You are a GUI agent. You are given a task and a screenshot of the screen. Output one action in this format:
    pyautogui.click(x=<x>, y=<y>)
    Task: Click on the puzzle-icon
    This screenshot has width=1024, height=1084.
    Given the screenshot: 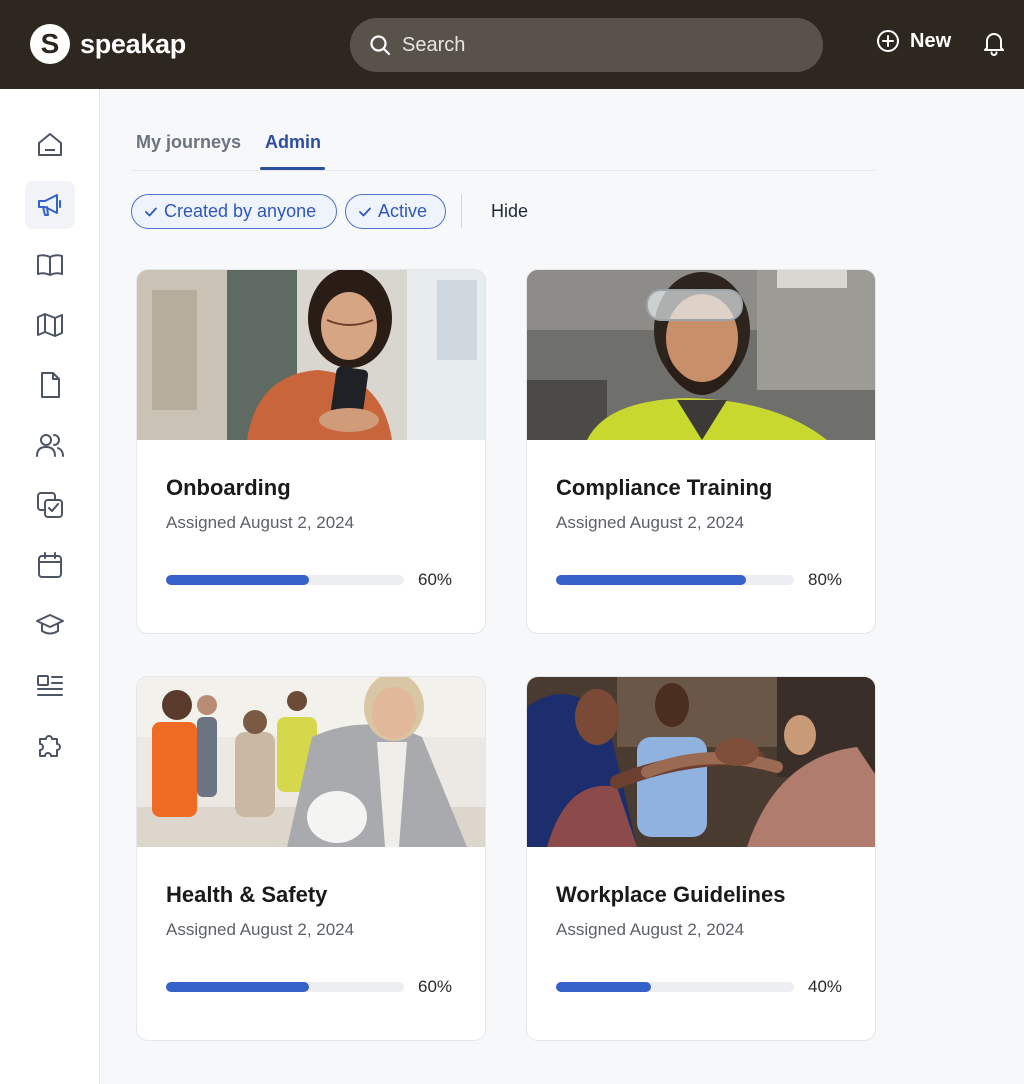 What is the action you would take?
    pyautogui.click(x=50, y=746)
    